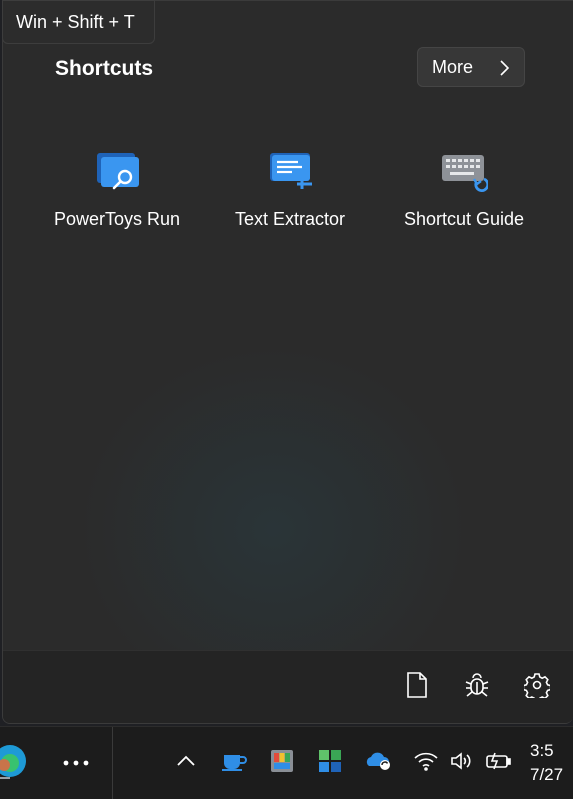 The height and width of the screenshot is (799, 573). I want to click on tool-label: Text Extractor, so click(290, 219).